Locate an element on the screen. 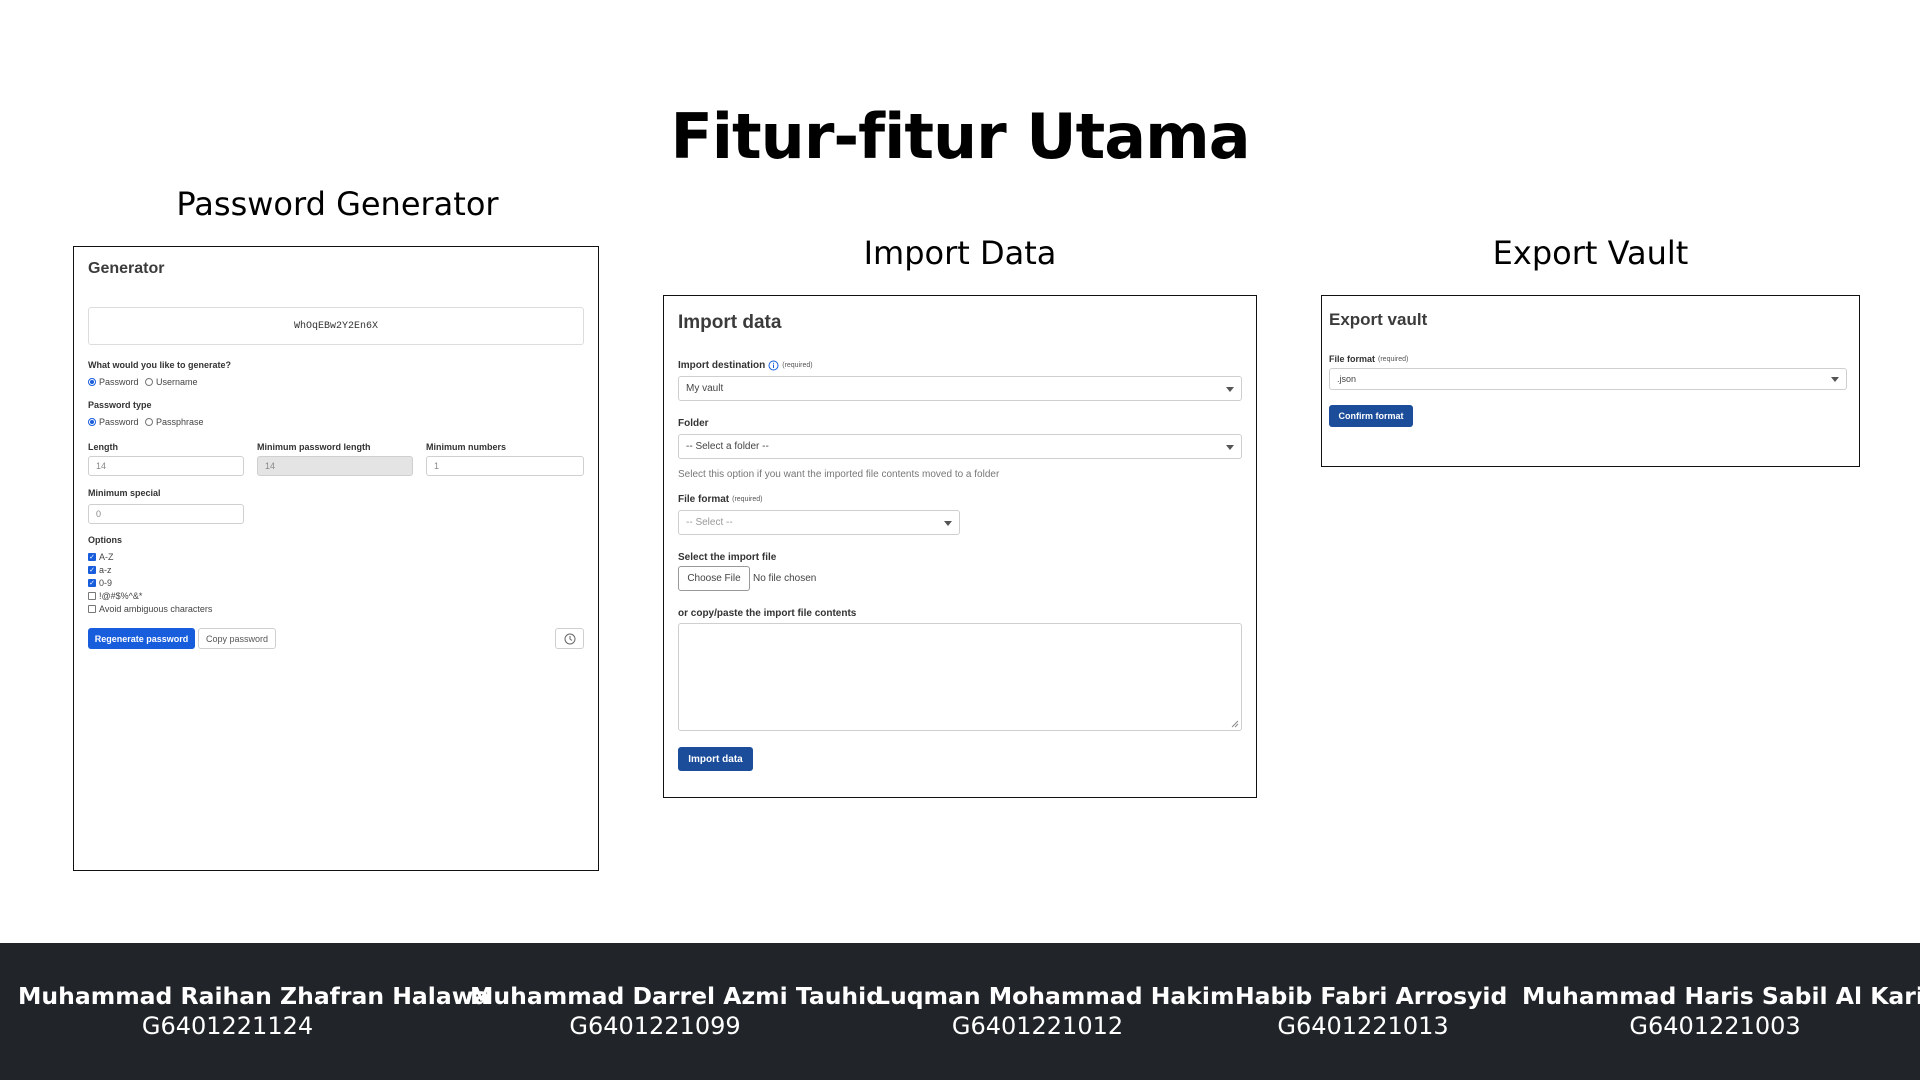 The height and width of the screenshot is (1080, 1920). section-title-generator: Password Generator is located at coordinates (337, 204).